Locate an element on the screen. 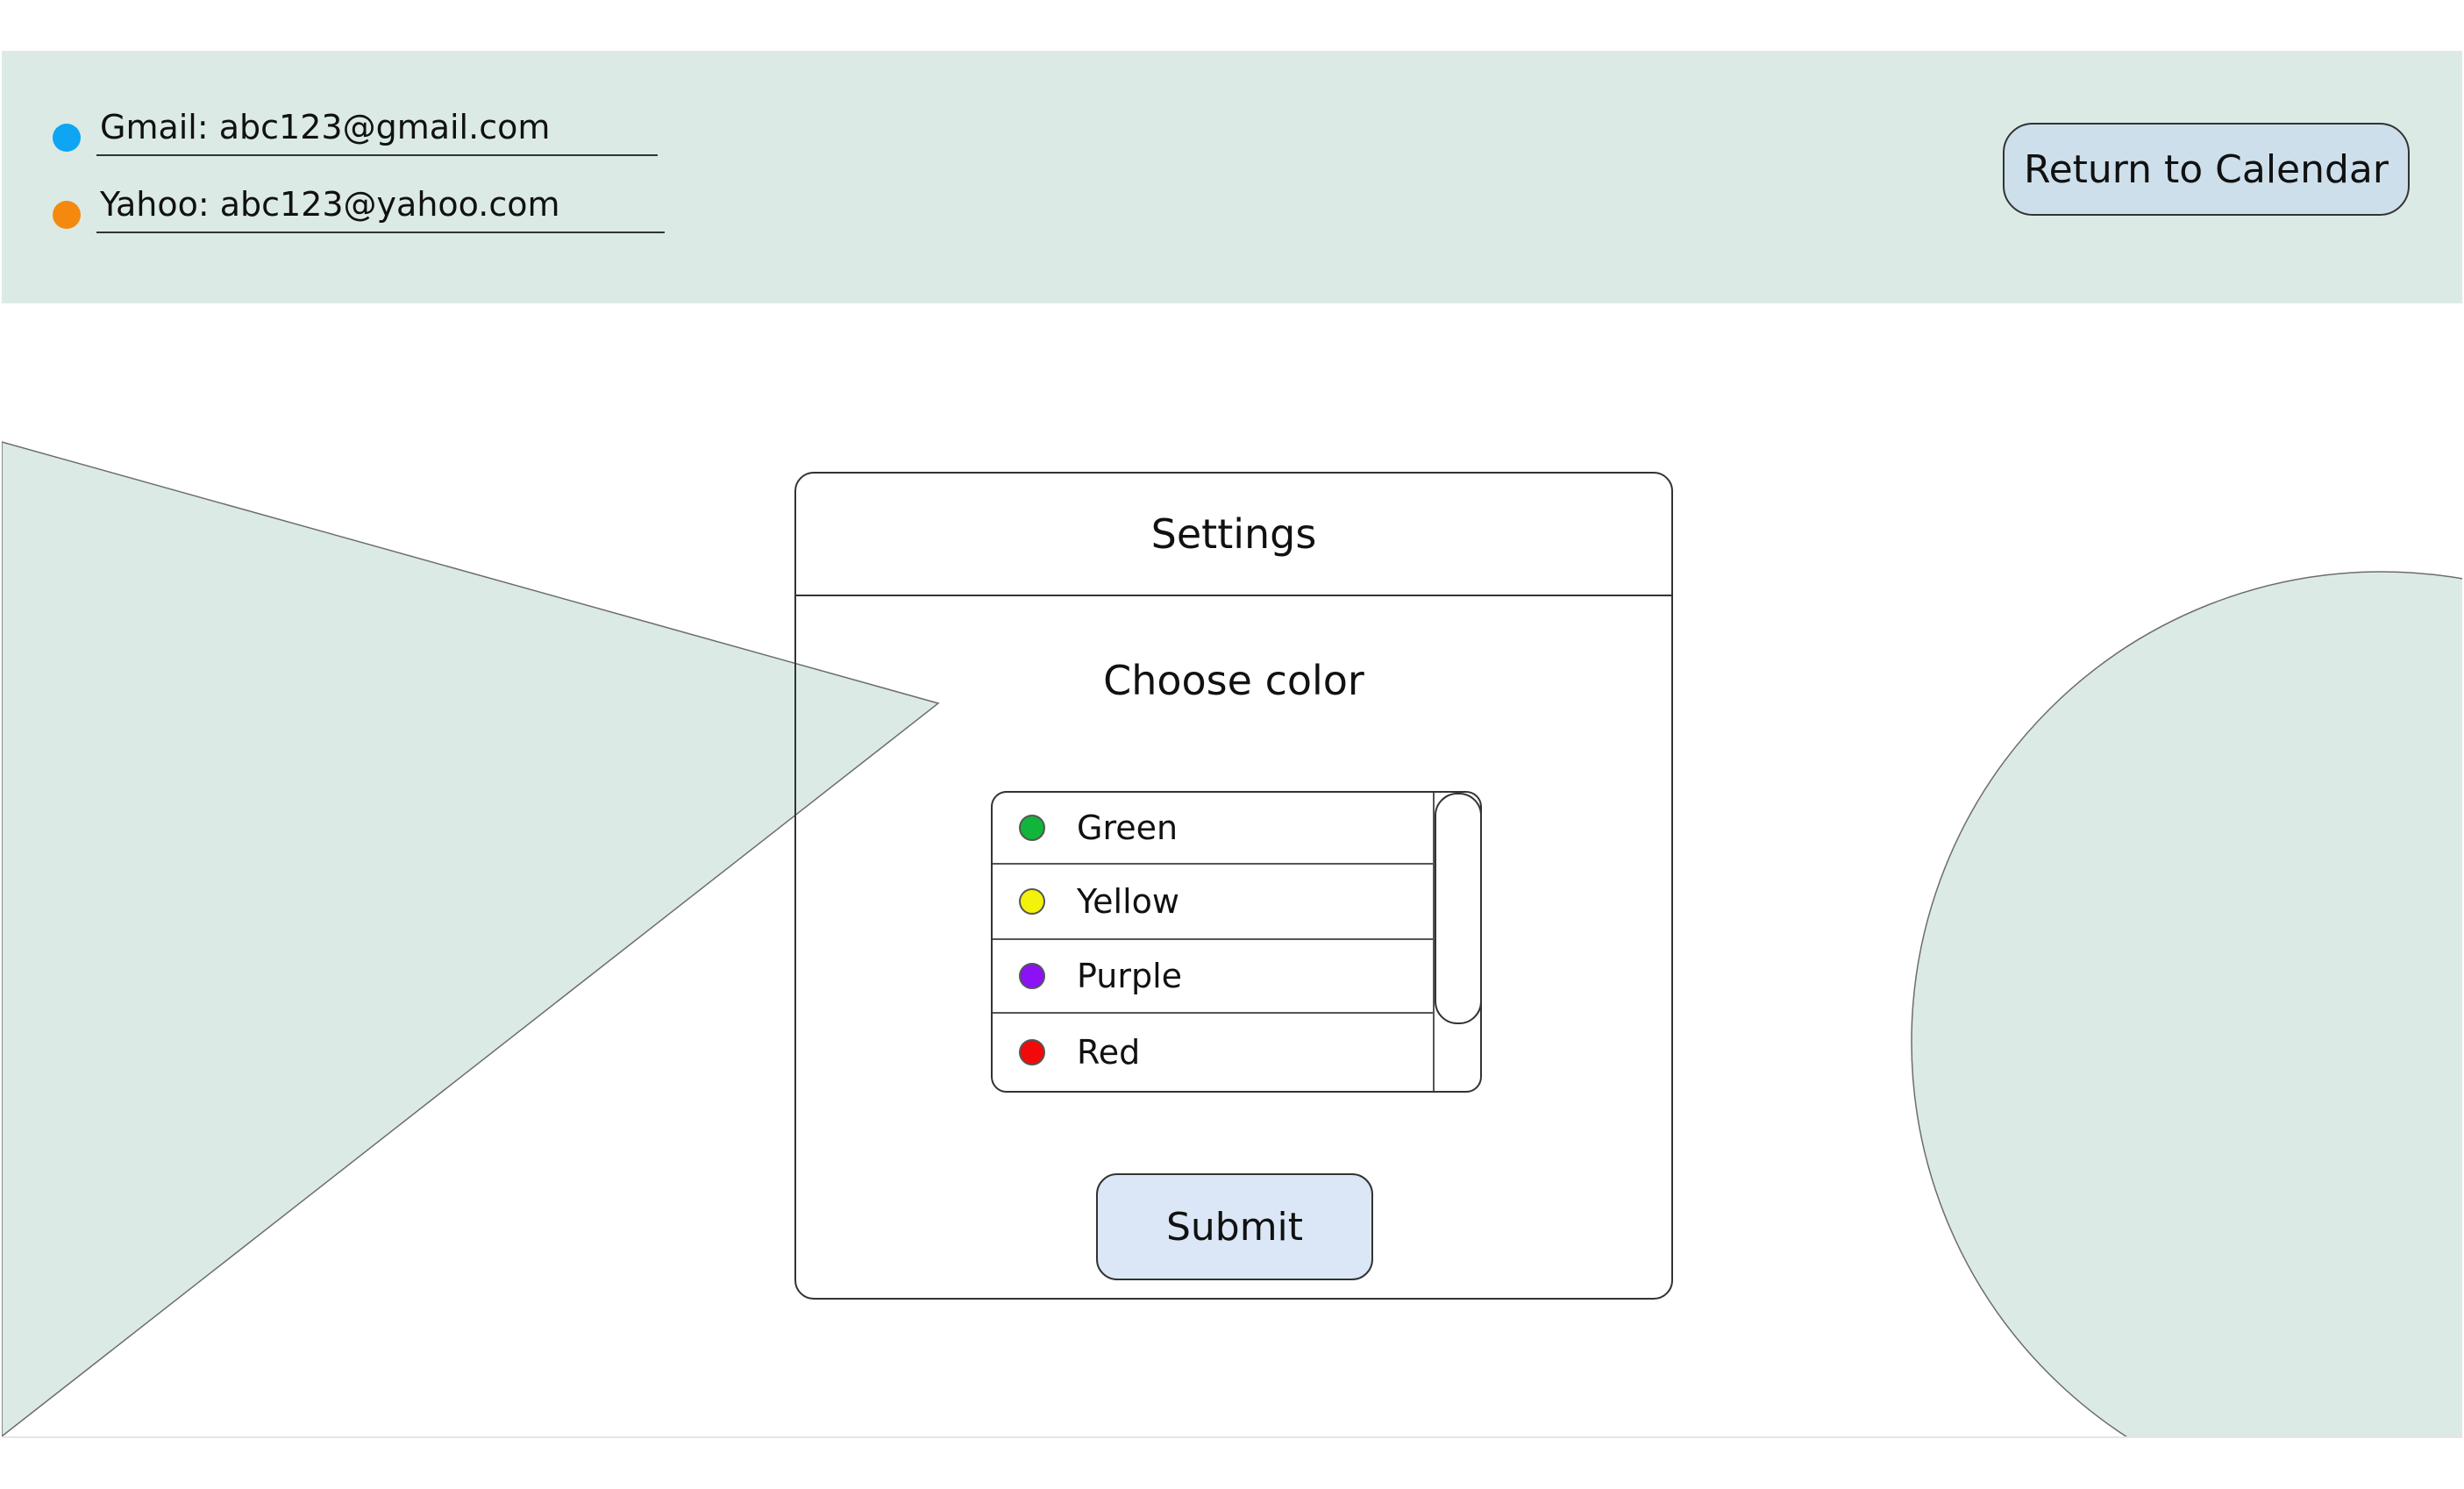  color-option-yellow: Yellow is located at coordinates (1213, 901).